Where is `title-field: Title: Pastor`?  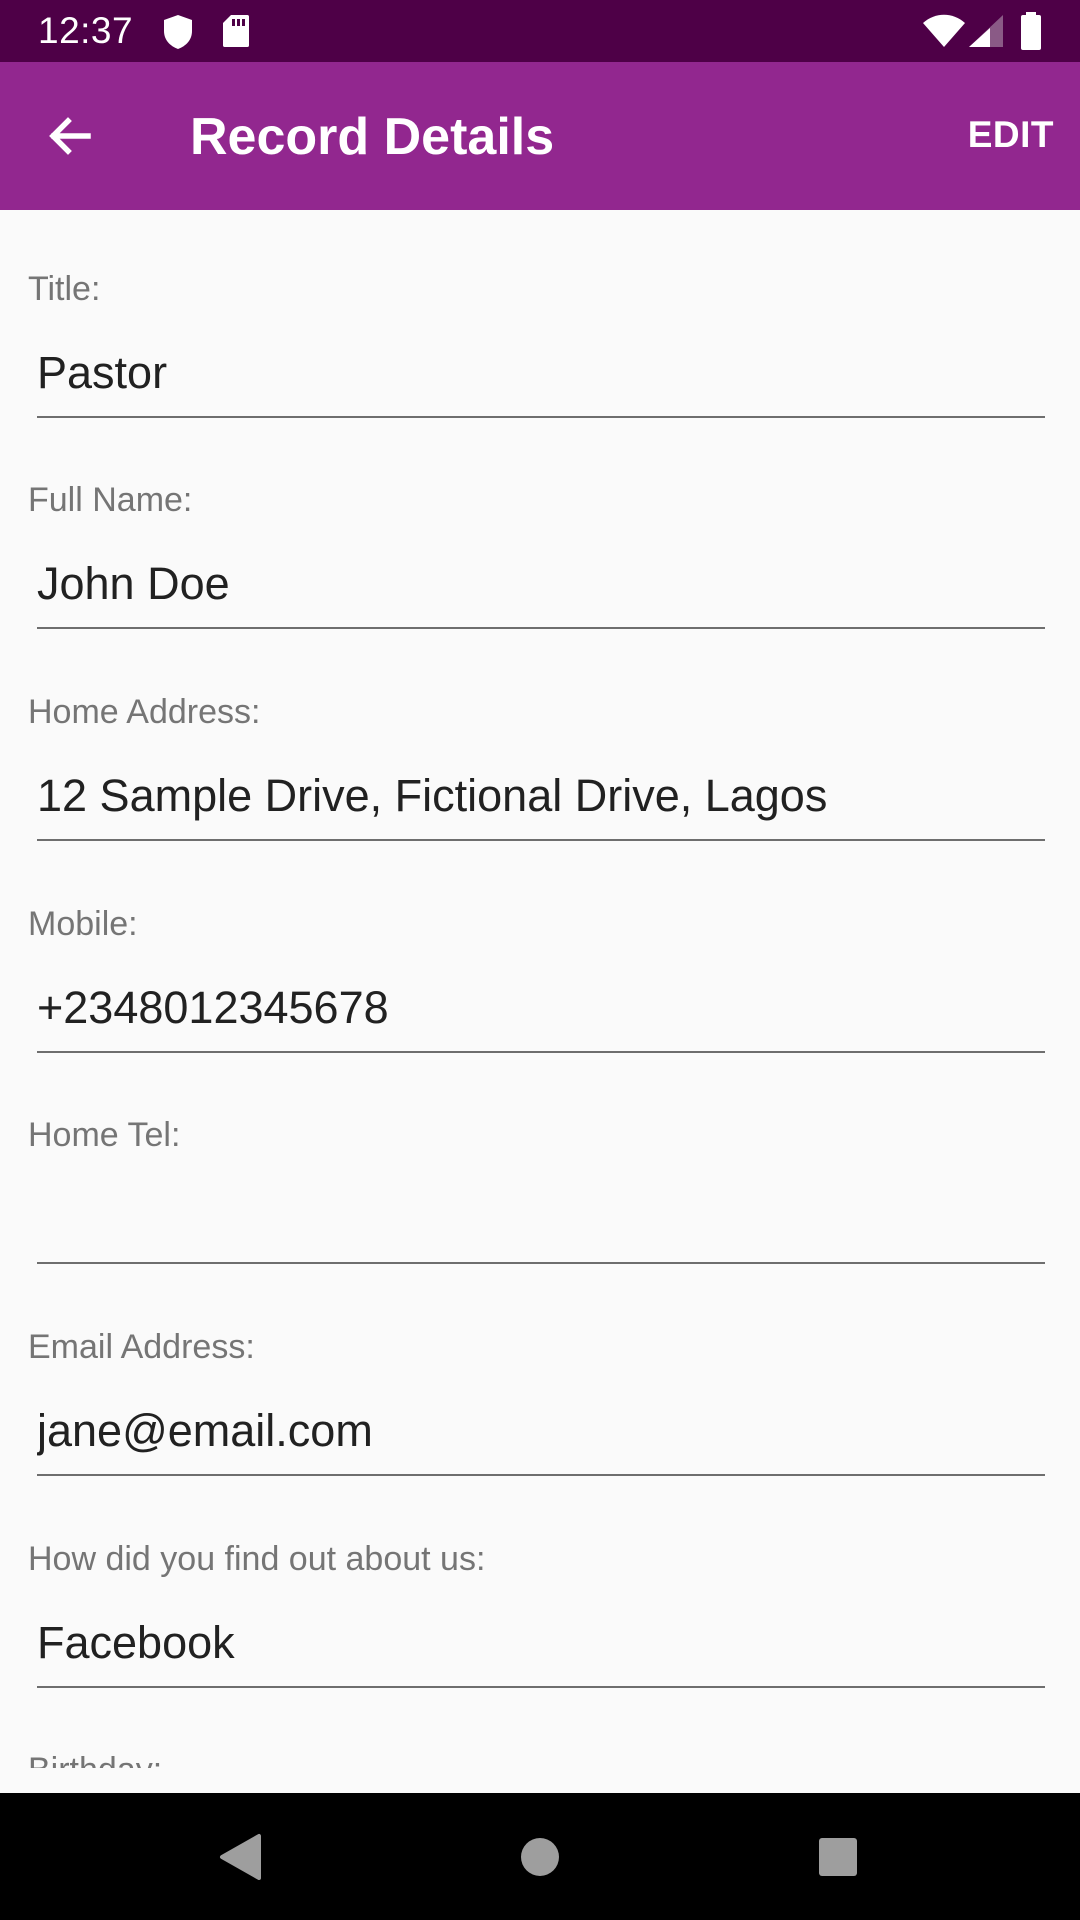
title-field: Title: Pastor is located at coordinates (540, 316).